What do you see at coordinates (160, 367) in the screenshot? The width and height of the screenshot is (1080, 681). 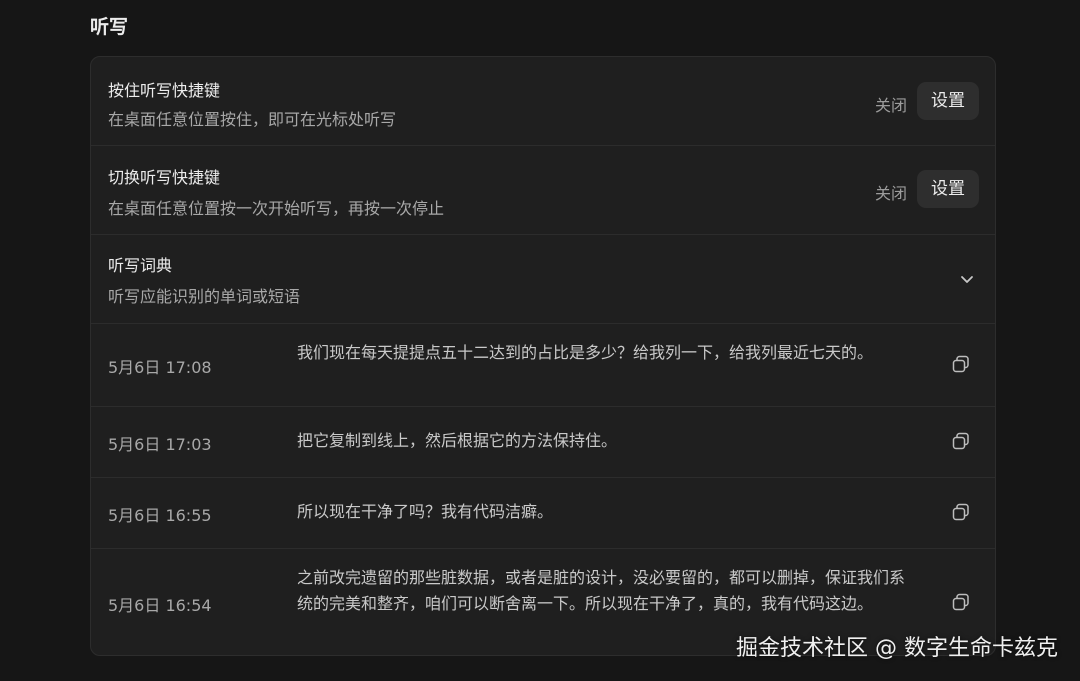 I see `history-time: 5月6日 17:08` at bounding box center [160, 367].